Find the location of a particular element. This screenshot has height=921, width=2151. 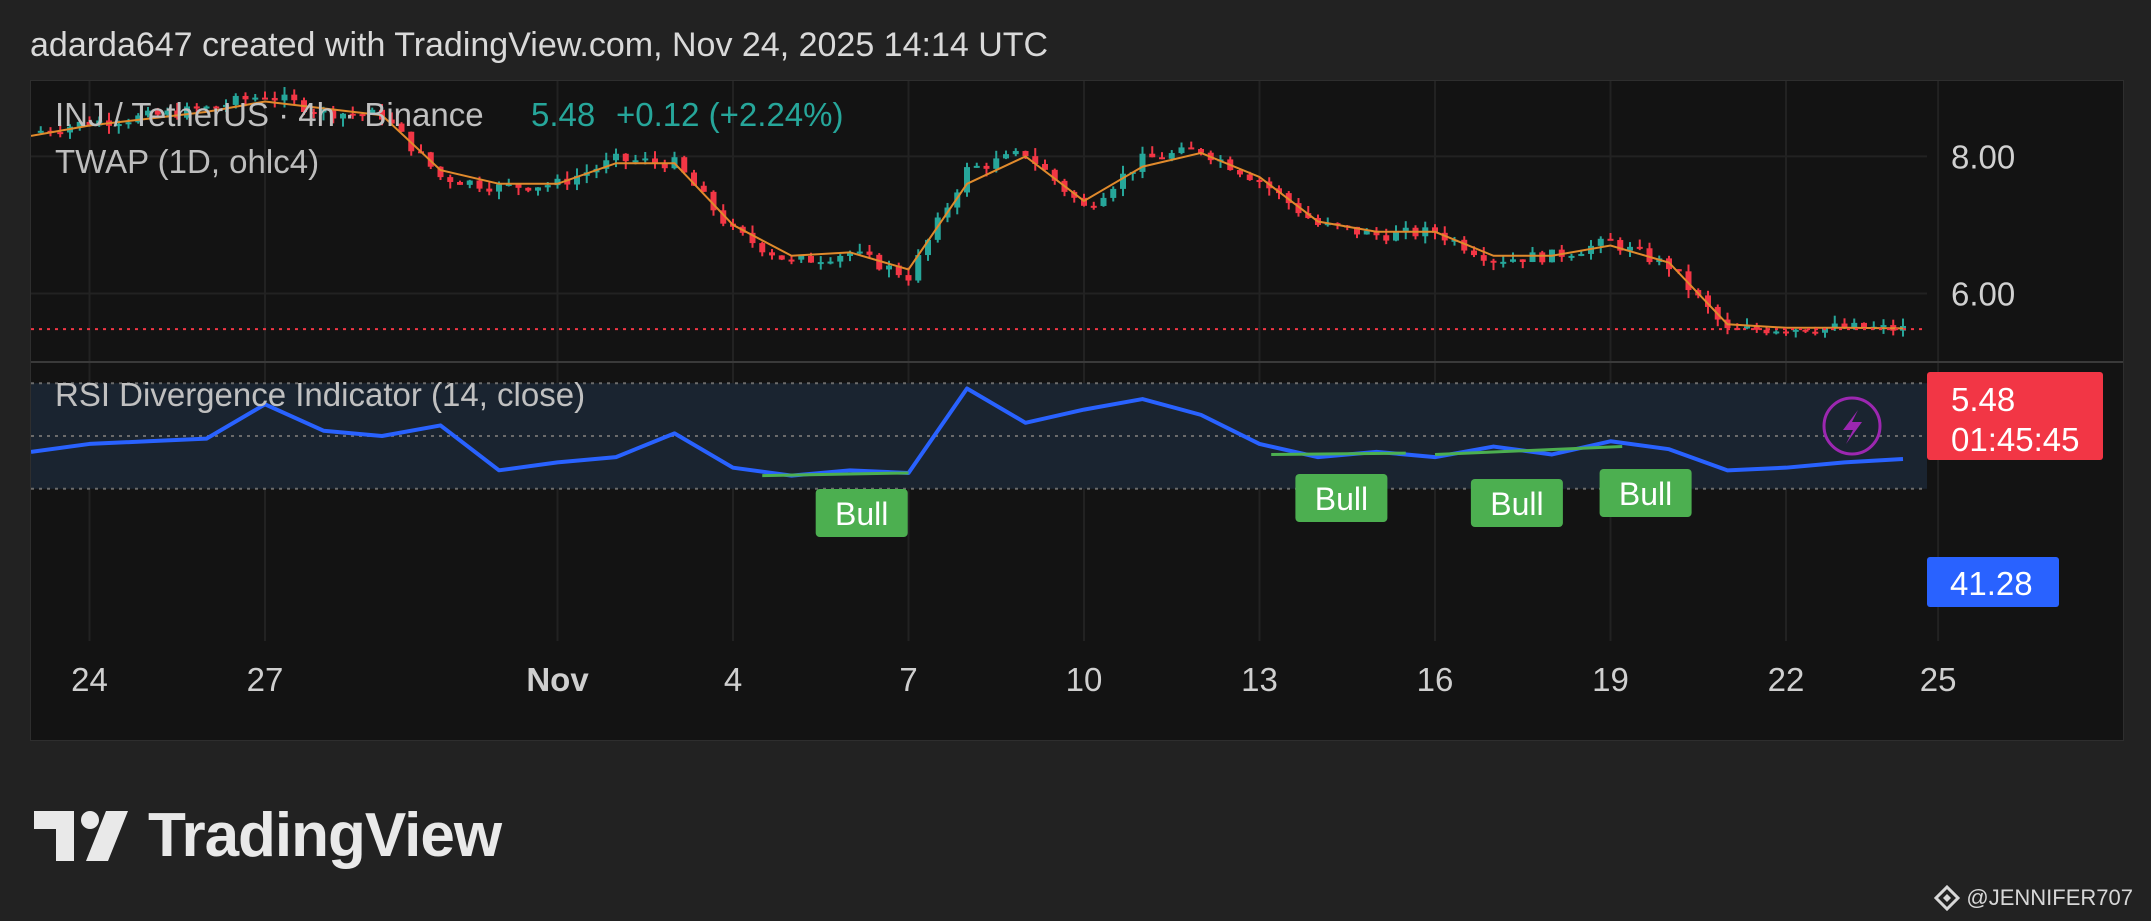

watermark: @JENNIFER707 is located at coordinates (2033, 898).